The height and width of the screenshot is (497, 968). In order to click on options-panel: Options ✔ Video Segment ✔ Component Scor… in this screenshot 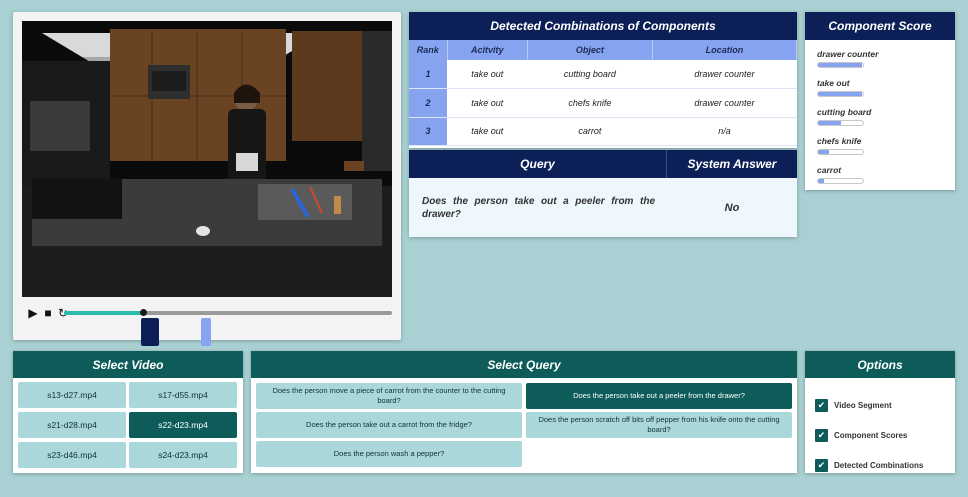, I will do `click(880, 412)`.